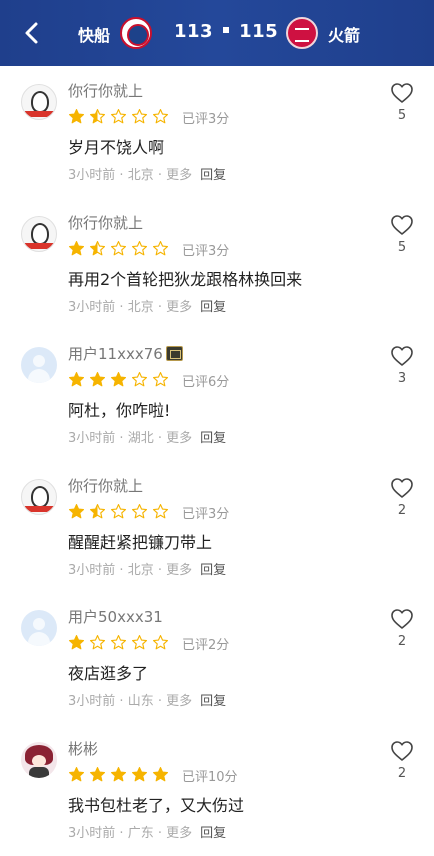 The width and height of the screenshot is (434, 856). What do you see at coordinates (217, 33) in the screenshot?
I see `game-header: 快船 113 115 火箭` at bounding box center [217, 33].